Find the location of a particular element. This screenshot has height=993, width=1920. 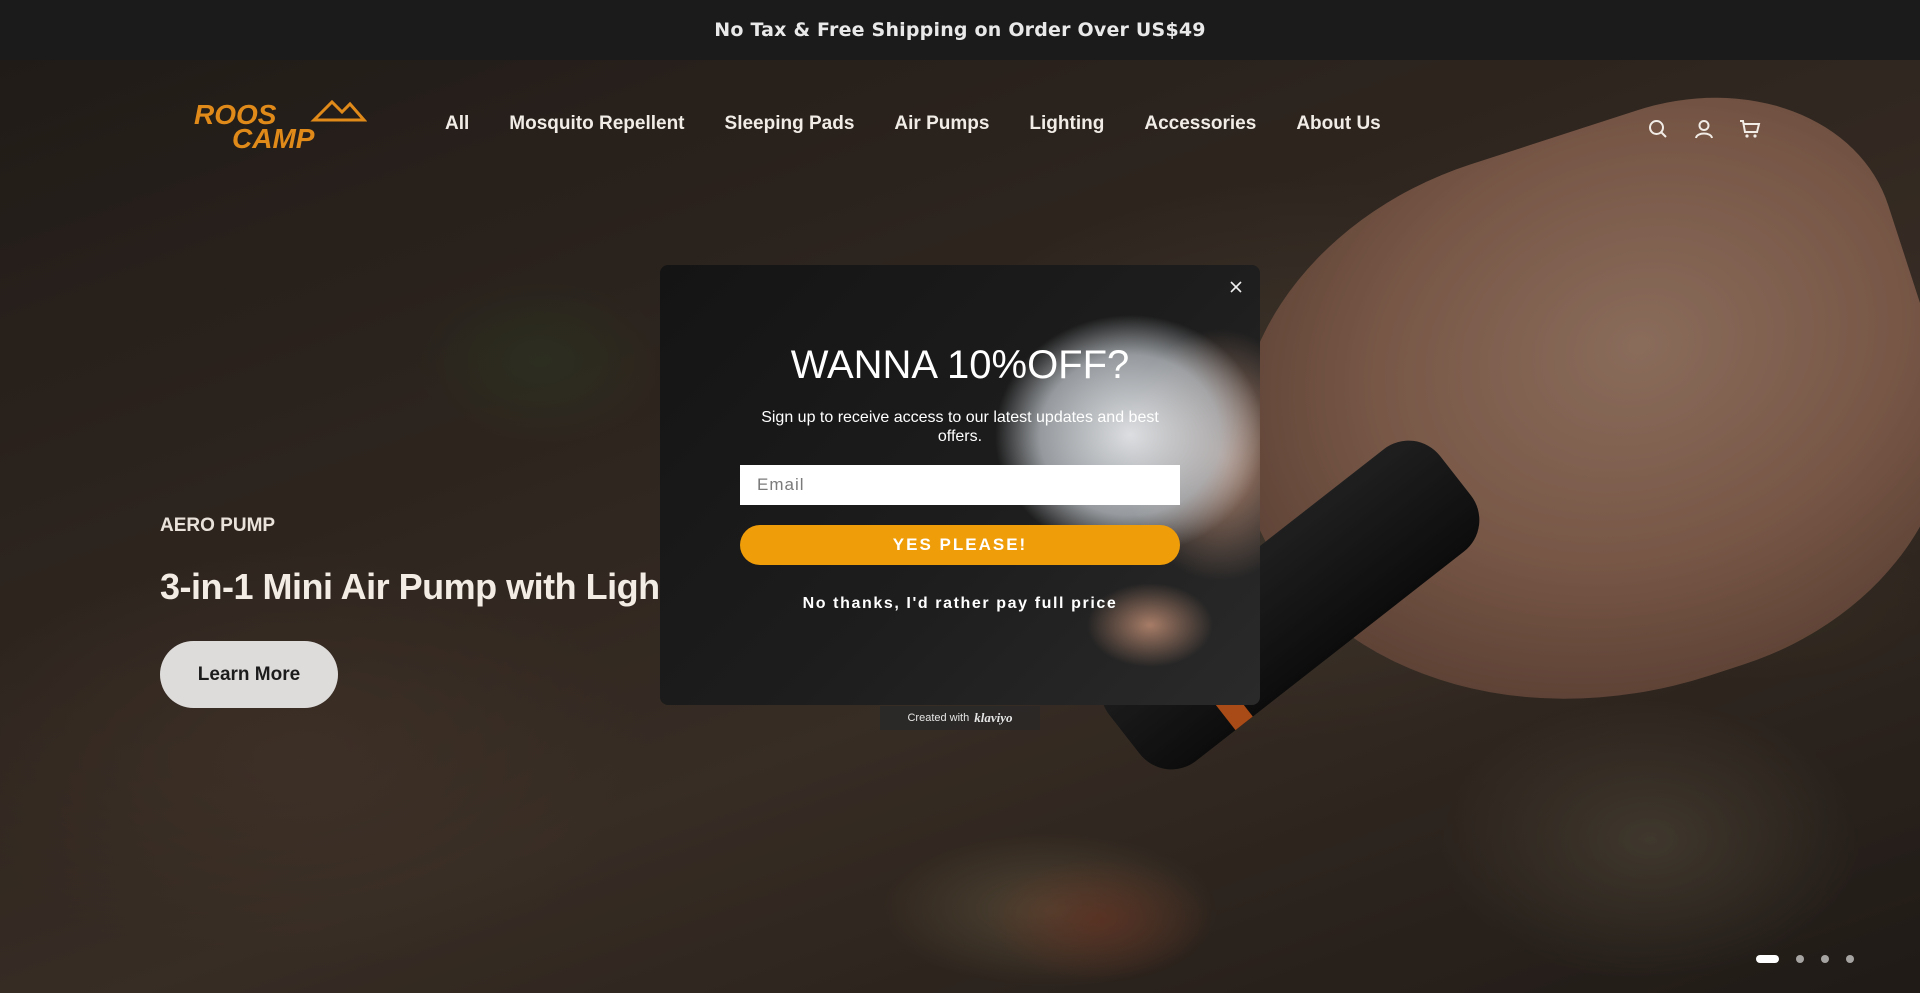

hero-eyebrow: AERO PUMP is located at coordinates (218, 525).